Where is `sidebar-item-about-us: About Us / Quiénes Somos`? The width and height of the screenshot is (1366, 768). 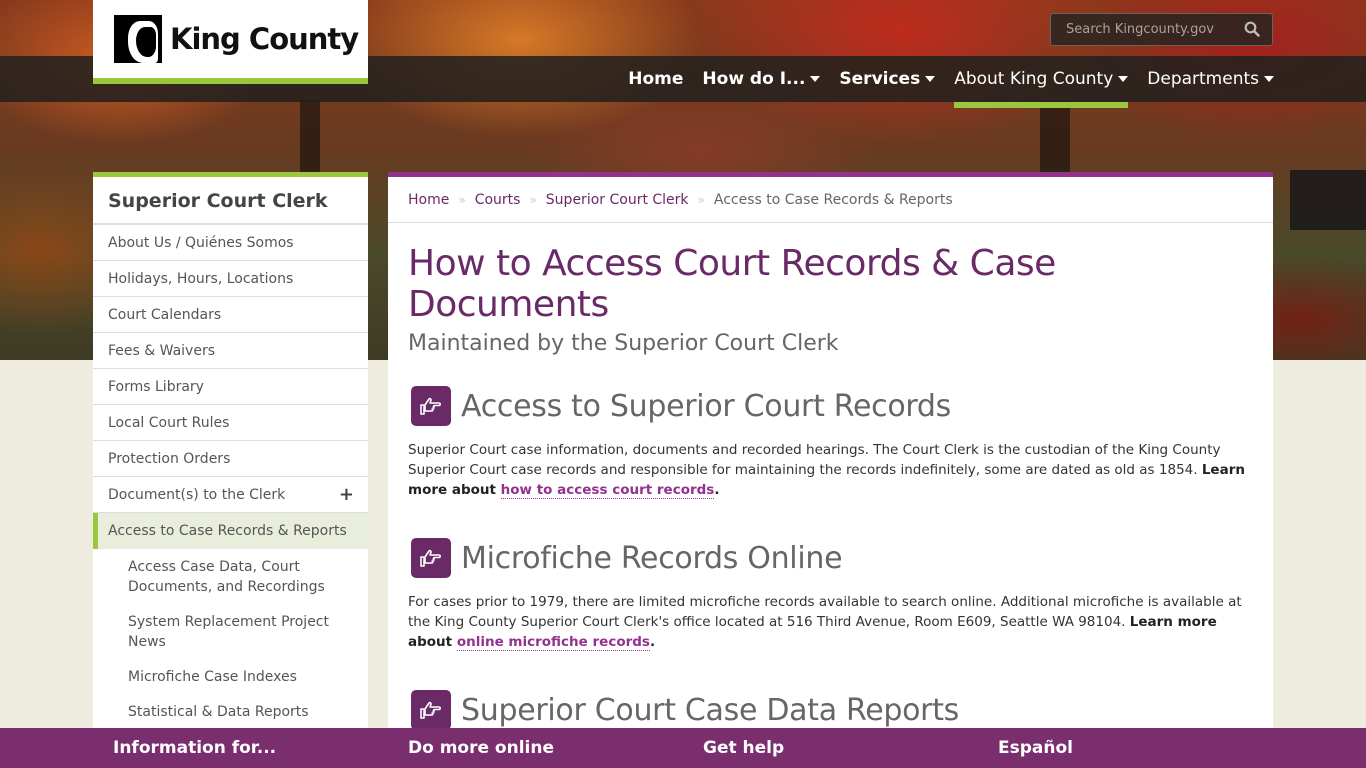 sidebar-item-about-us: About Us / Quiénes Somos is located at coordinates (230, 243).